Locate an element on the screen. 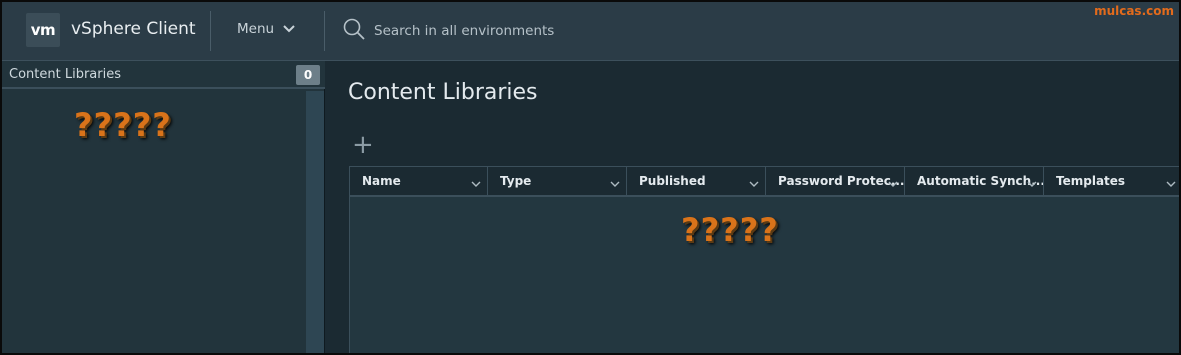  column-label: Published is located at coordinates (672, 181).